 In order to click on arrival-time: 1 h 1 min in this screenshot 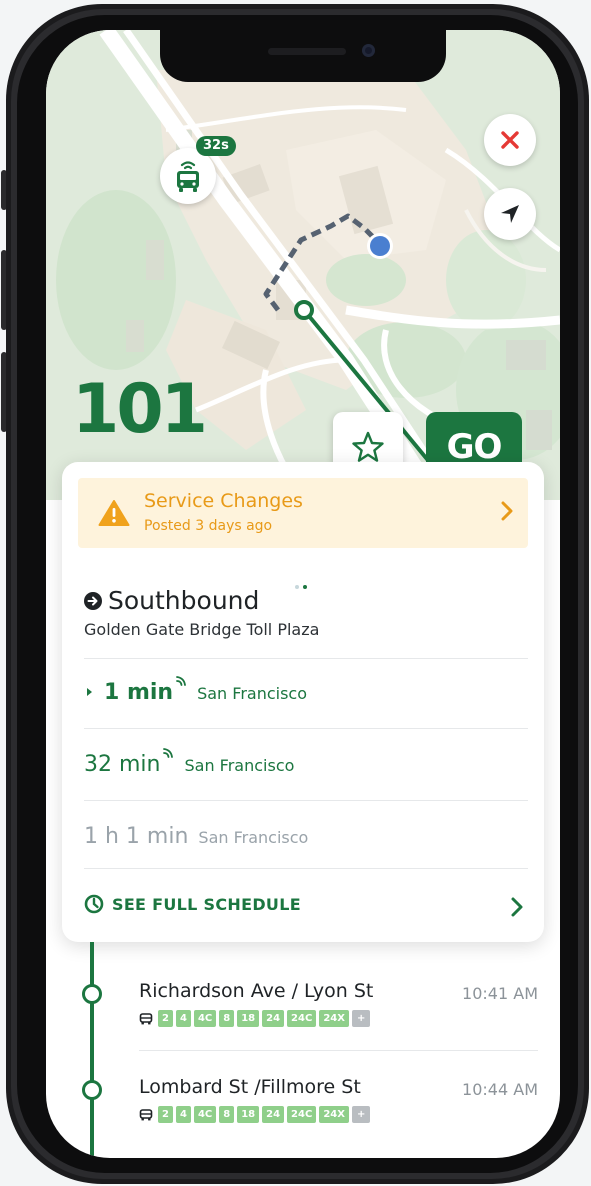, I will do `click(136, 836)`.